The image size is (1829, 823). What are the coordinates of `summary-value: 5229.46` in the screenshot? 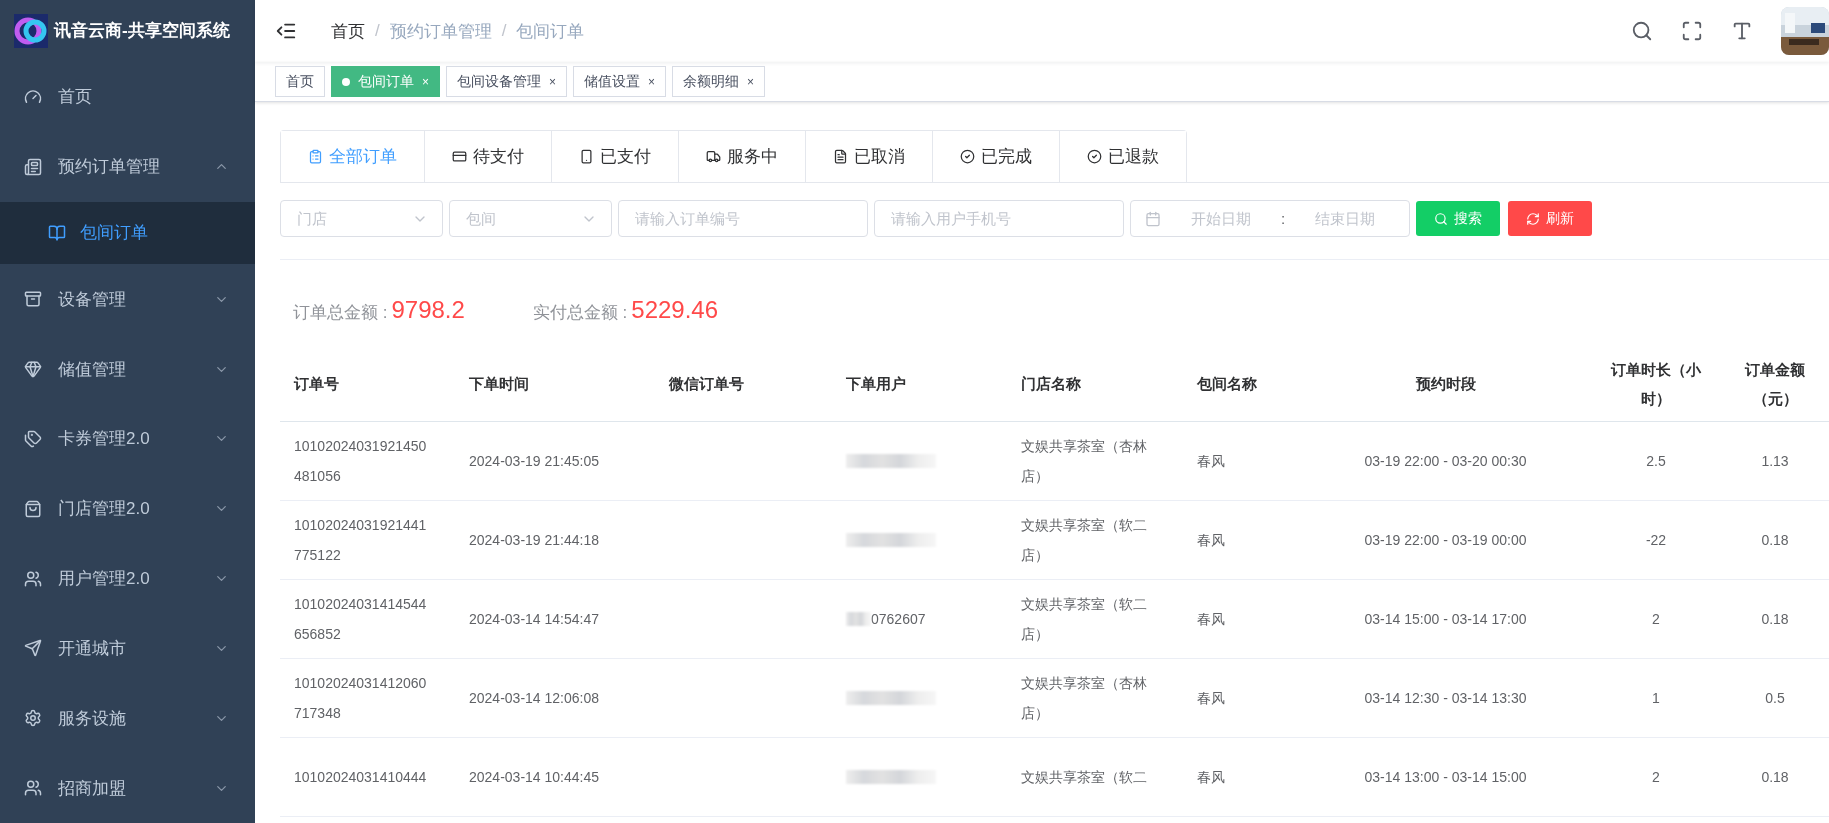 It's located at (675, 310).